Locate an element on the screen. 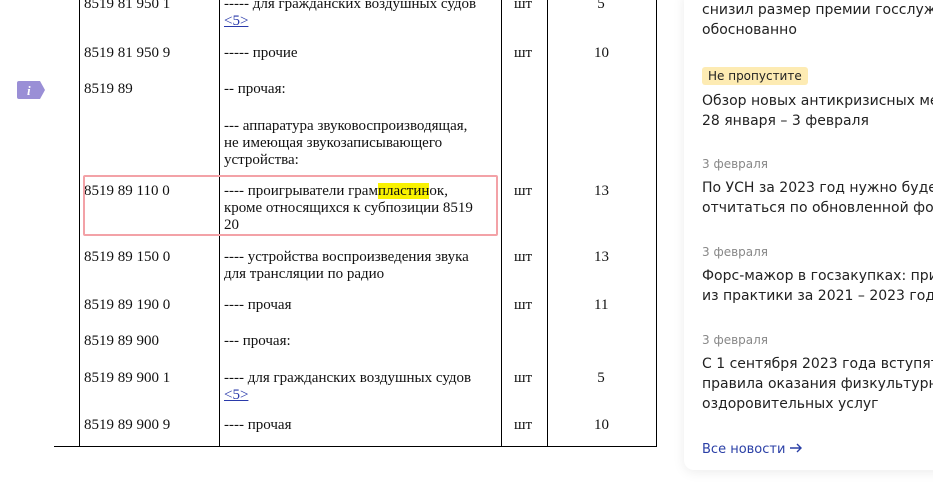 The height and width of the screenshot is (498, 933). tnved-code: 8519 81 950 9 is located at coordinates (127, 53).